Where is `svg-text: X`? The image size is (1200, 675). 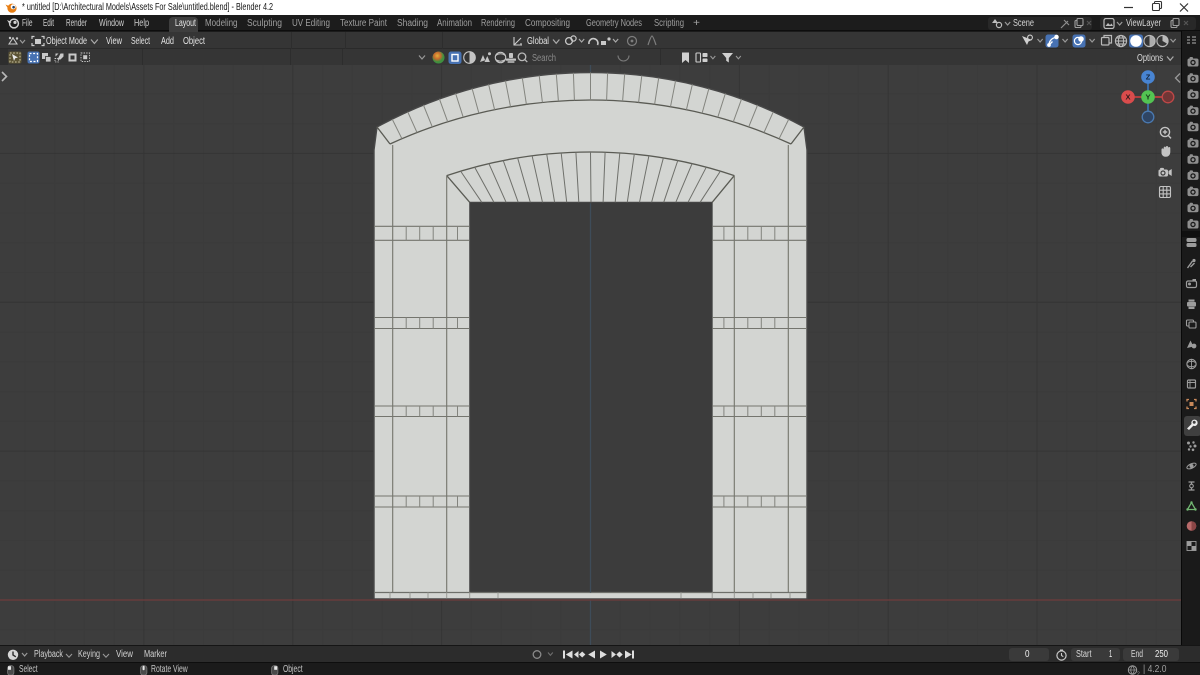
svg-text: X is located at coordinates (1127, 97).